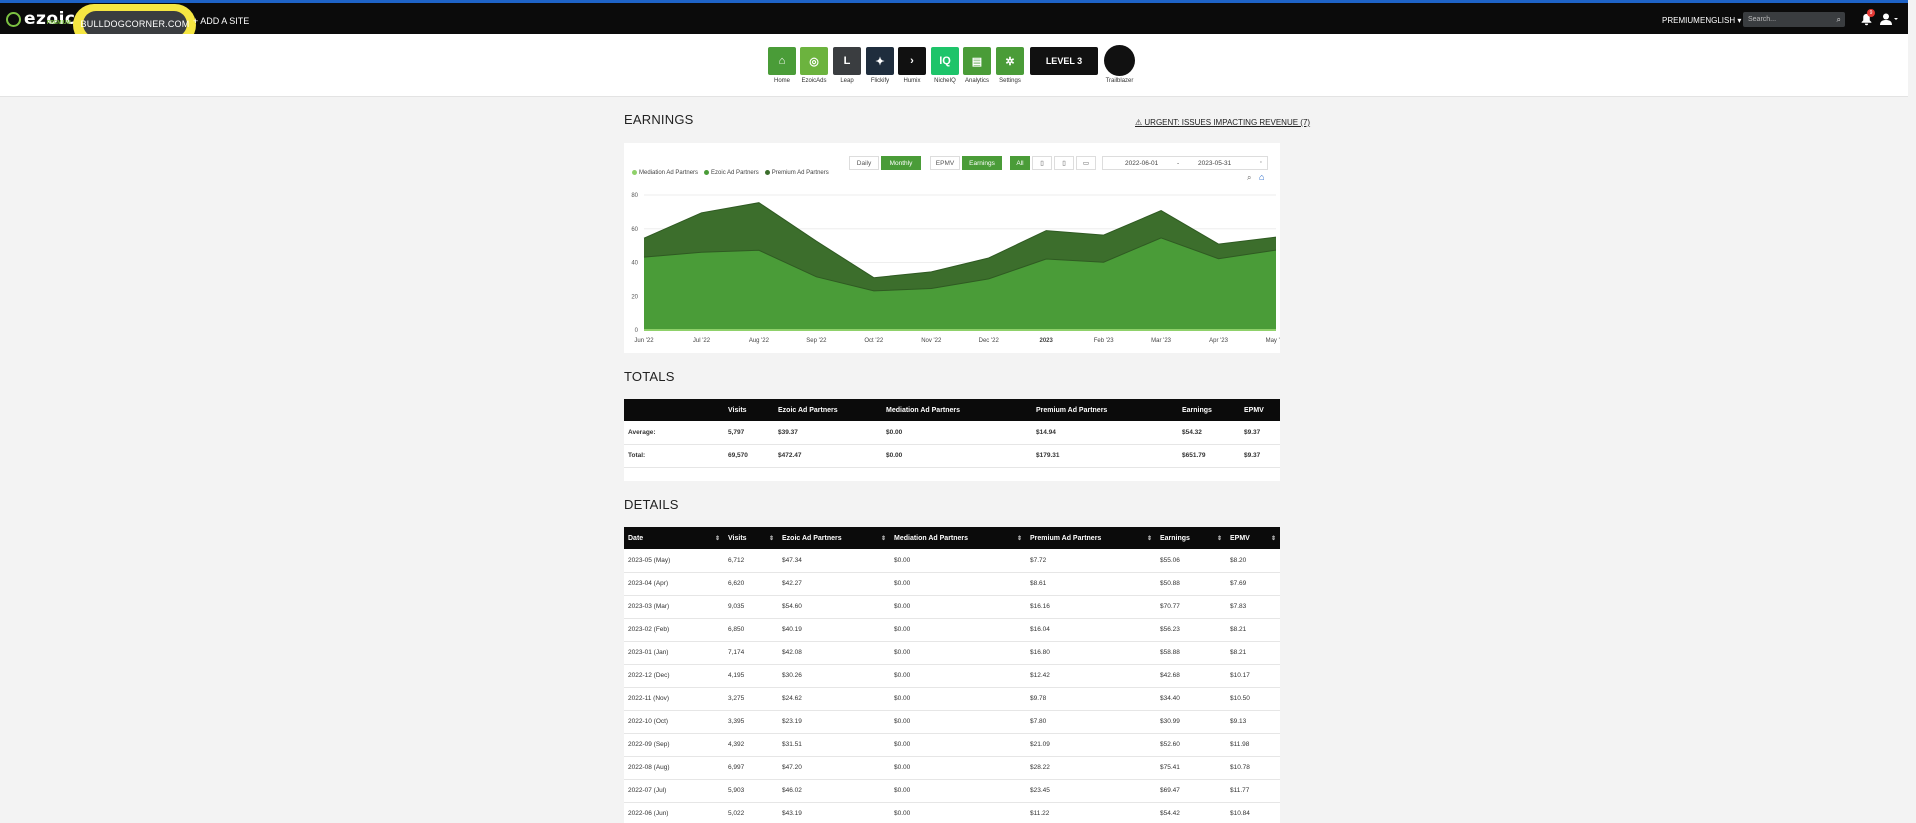 This screenshot has width=1916, height=823. What do you see at coordinates (1253, 538) in the screenshot?
I see `column-header: EPMV ⇕` at bounding box center [1253, 538].